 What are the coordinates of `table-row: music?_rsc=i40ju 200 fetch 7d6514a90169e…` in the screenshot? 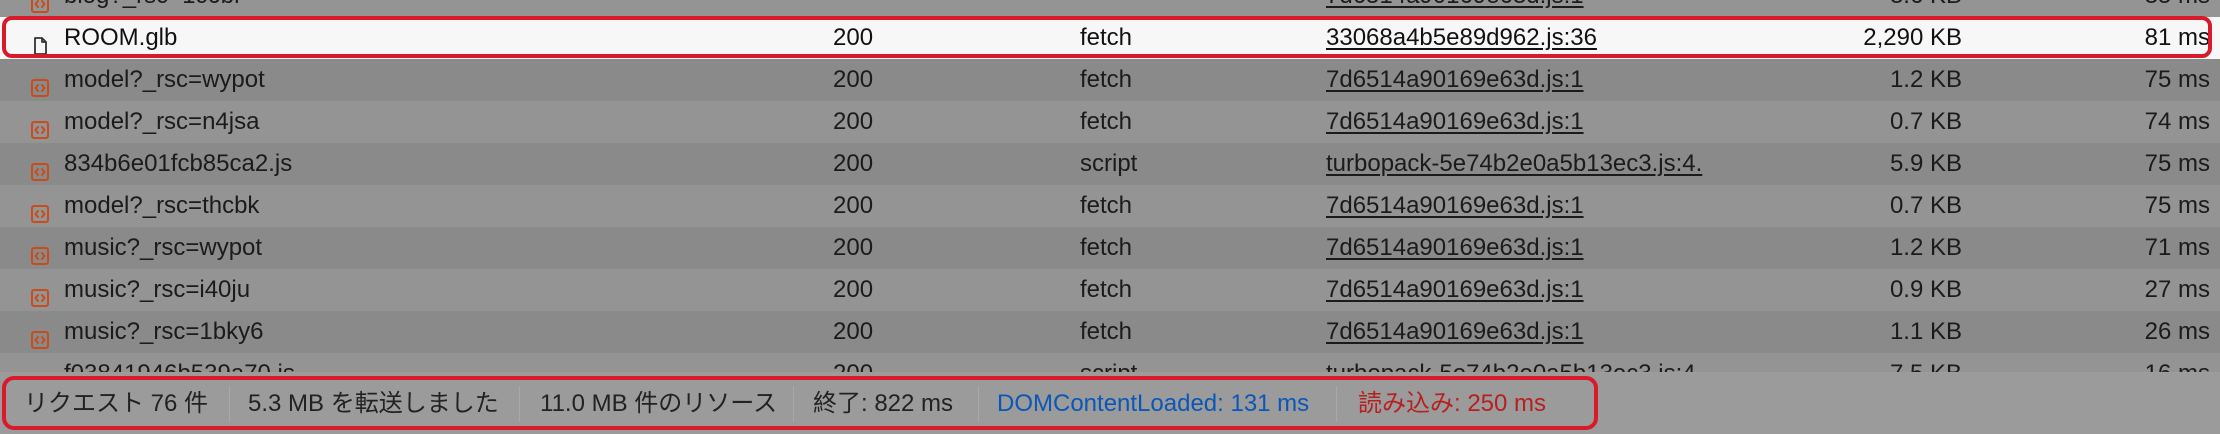 It's located at (1110, 290).